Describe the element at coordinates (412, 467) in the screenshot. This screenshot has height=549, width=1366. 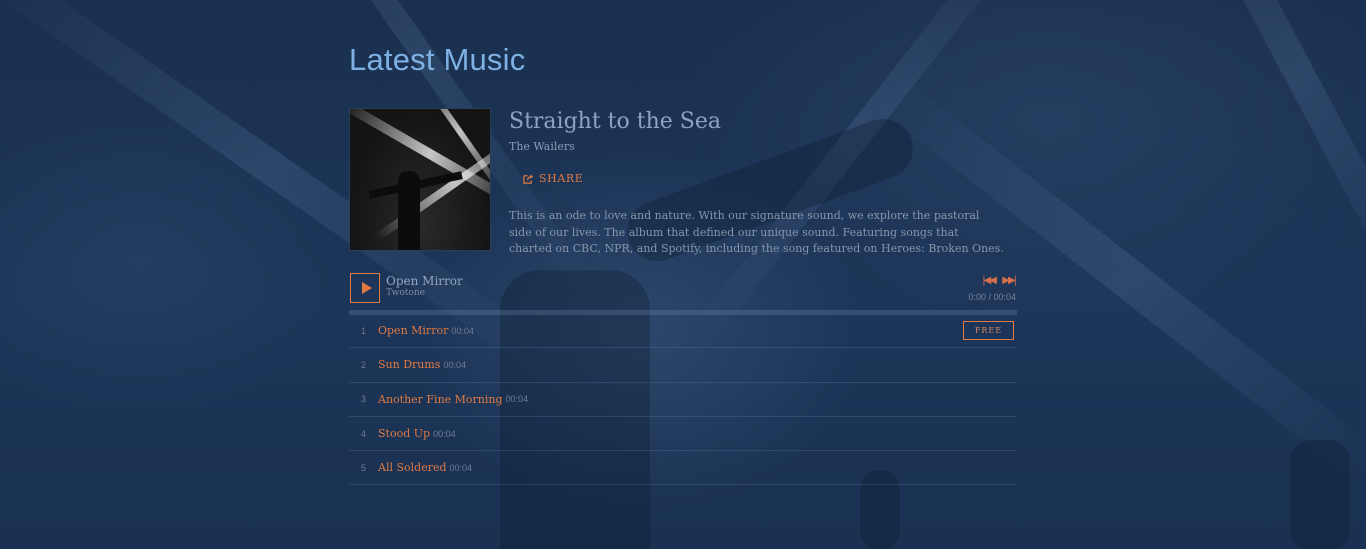
I see `track-title: All Soldered` at that location.